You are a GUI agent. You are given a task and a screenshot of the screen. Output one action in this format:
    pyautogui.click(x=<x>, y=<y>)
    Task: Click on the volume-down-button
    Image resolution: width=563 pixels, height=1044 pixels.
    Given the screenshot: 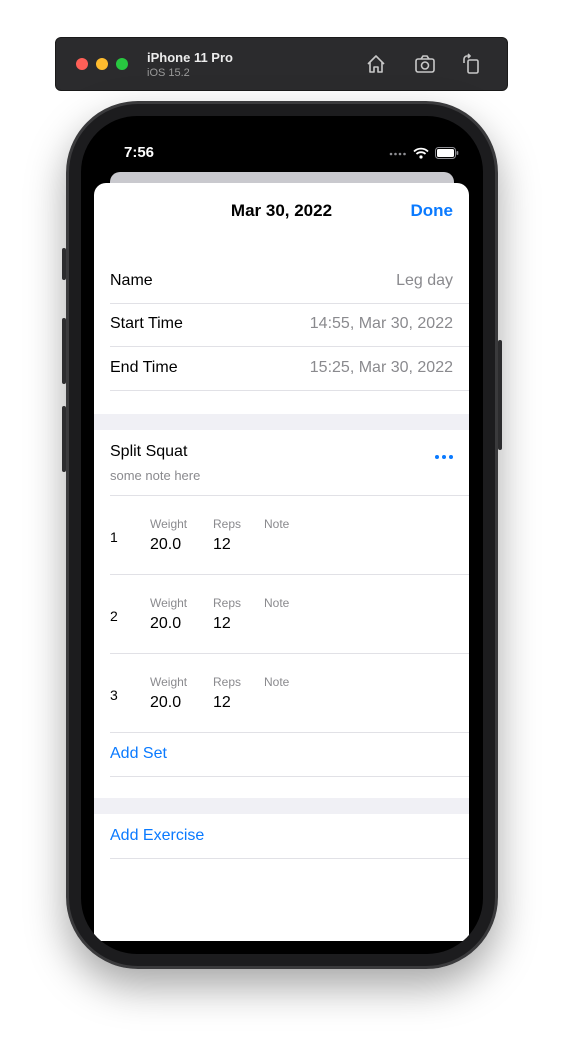 What is the action you would take?
    pyautogui.click(x=64, y=439)
    